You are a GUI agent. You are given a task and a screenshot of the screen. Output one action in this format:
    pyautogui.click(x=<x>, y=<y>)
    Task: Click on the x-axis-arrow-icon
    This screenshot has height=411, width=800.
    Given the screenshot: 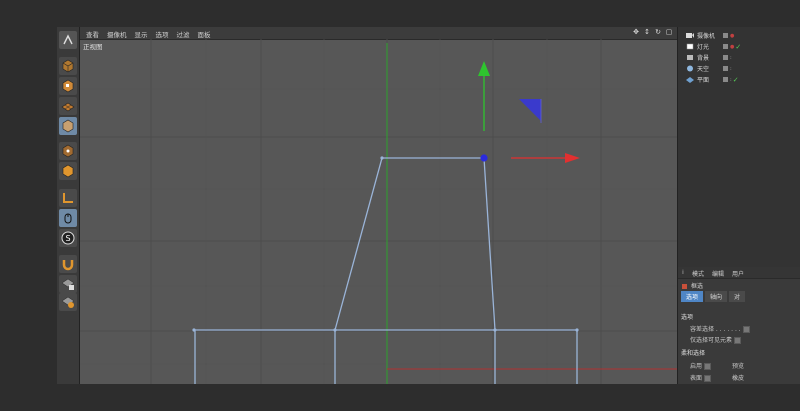 What is the action you would take?
    pyautogui.click(x=572, y=158)
    